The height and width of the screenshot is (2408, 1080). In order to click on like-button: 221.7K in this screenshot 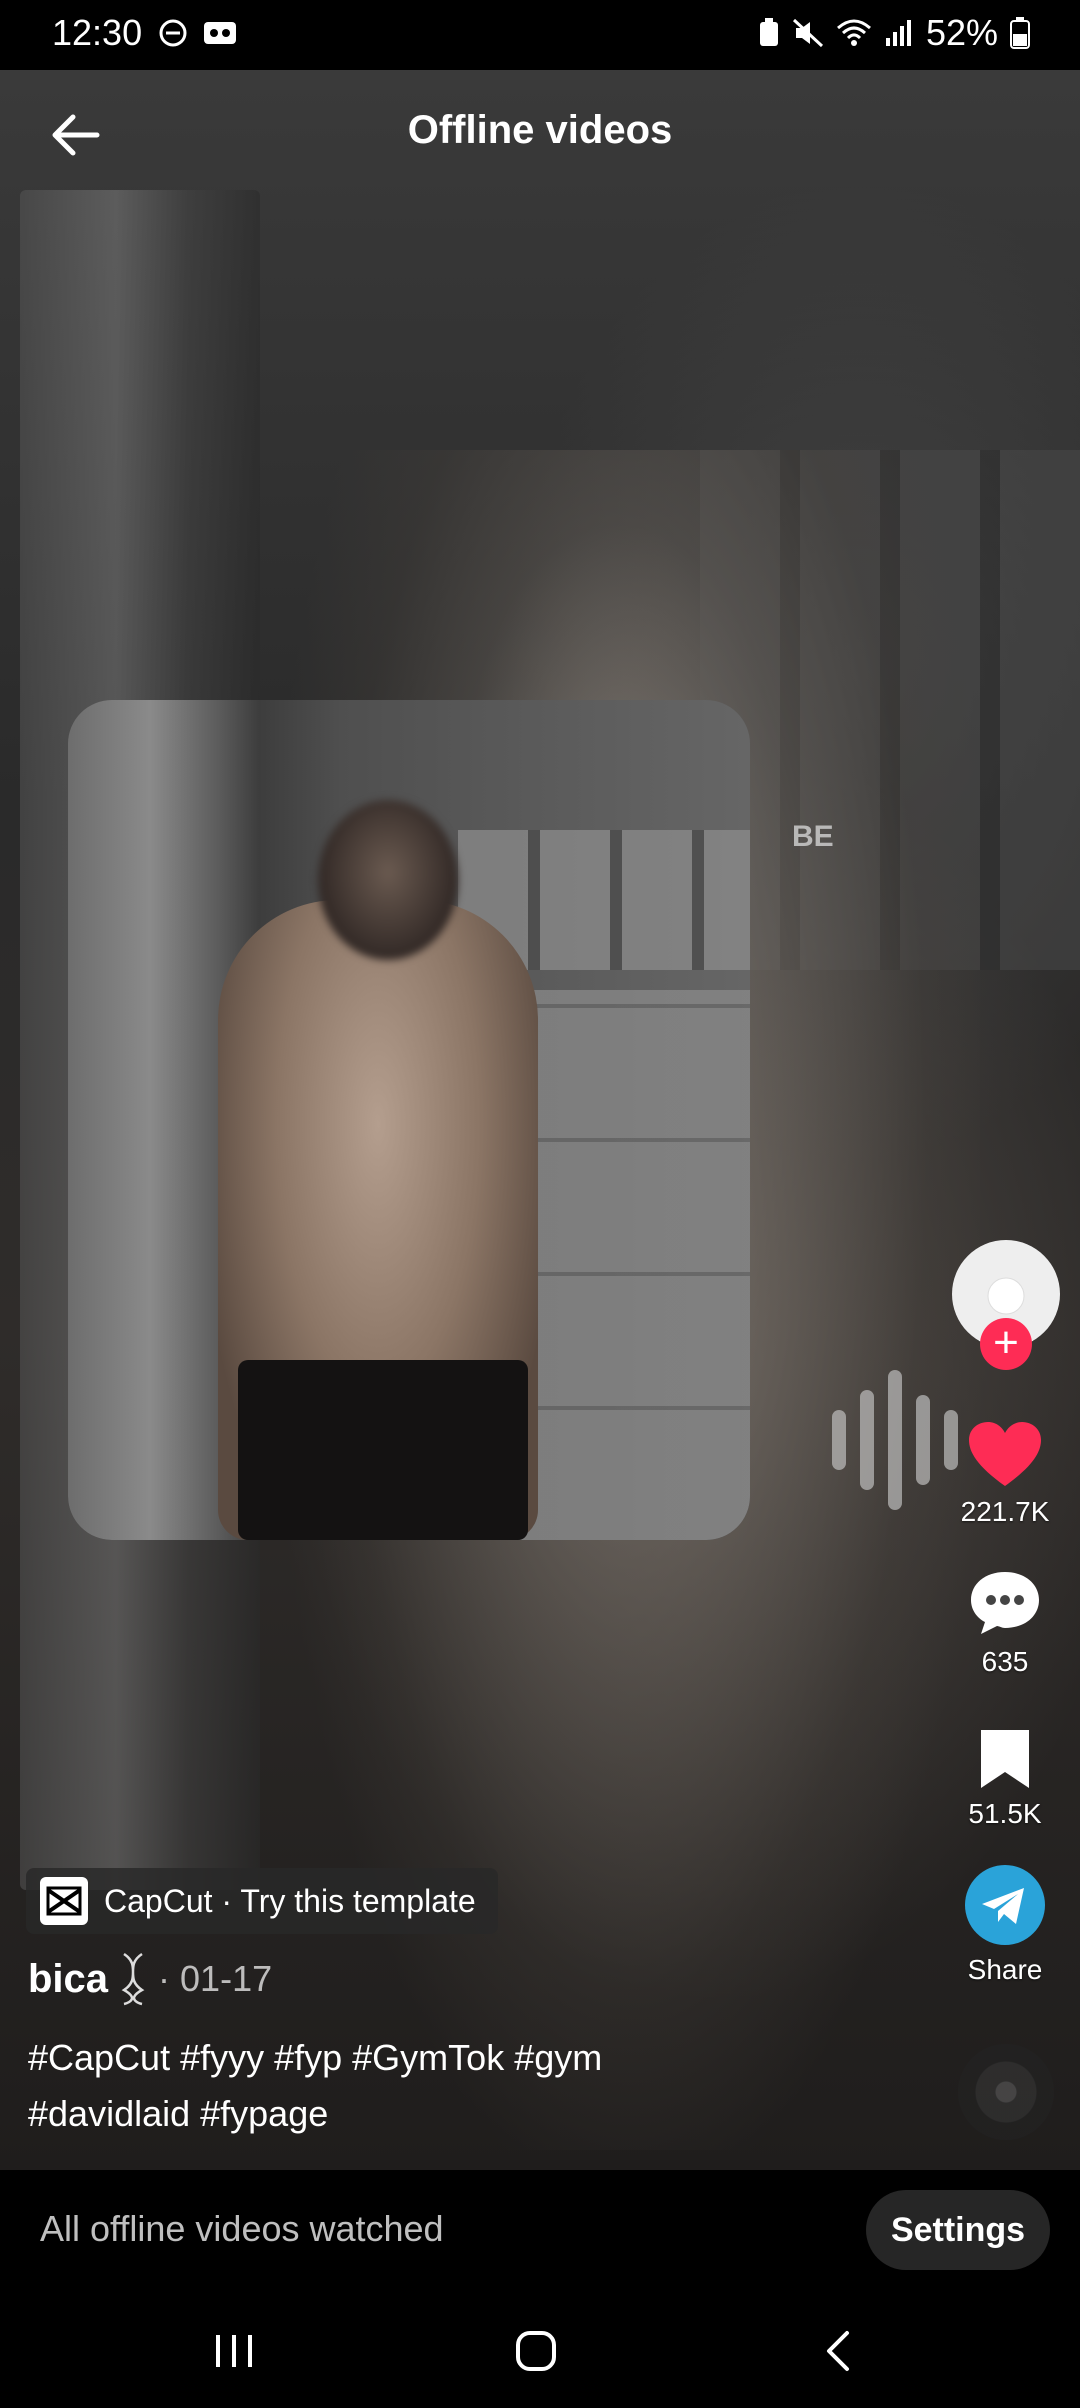, I will do `click(1005, 1474)`.